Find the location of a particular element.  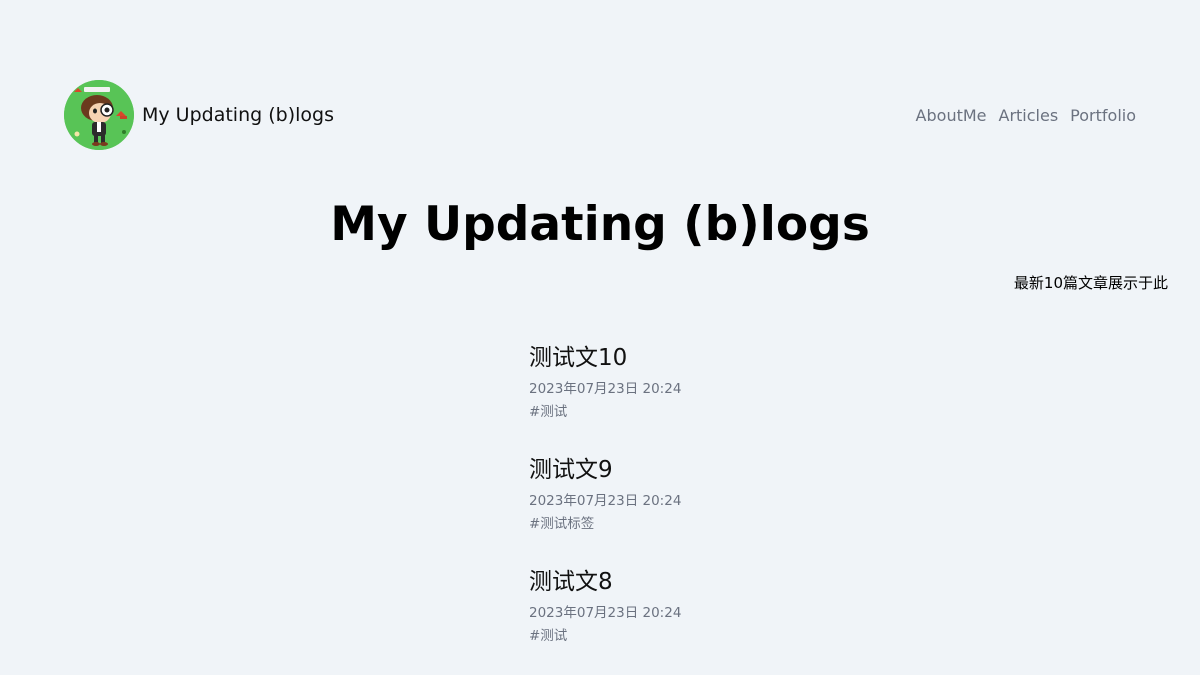

main-nav: AboutMe Articles Portfolio is located at coordinates (1026, 115).